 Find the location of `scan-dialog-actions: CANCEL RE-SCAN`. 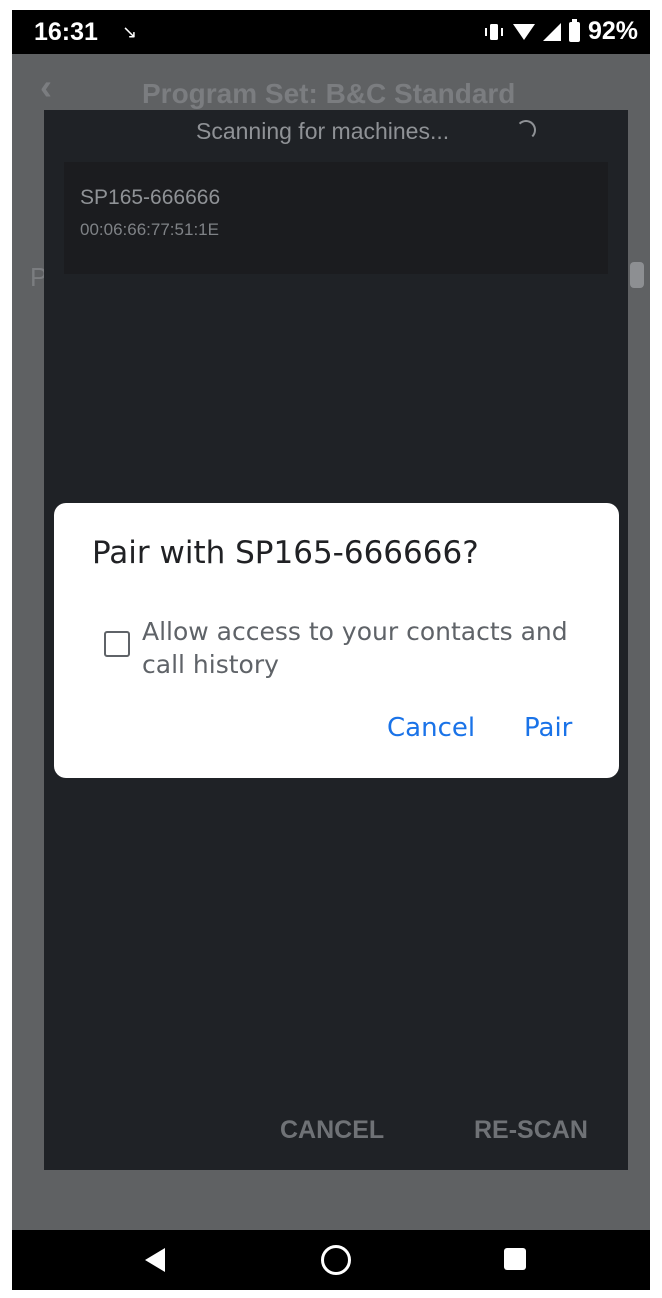

scan-dialog-actions: CANCEL RE-SCAN is located at coordinates (336, 1132).